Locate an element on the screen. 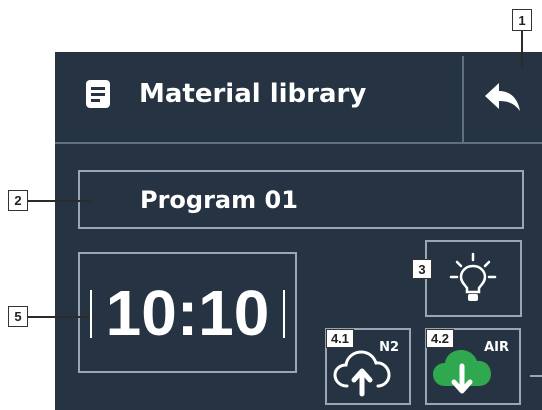 This screenshot has width=542, height=410. callout-5-leader is located at coordinates (59, 317).